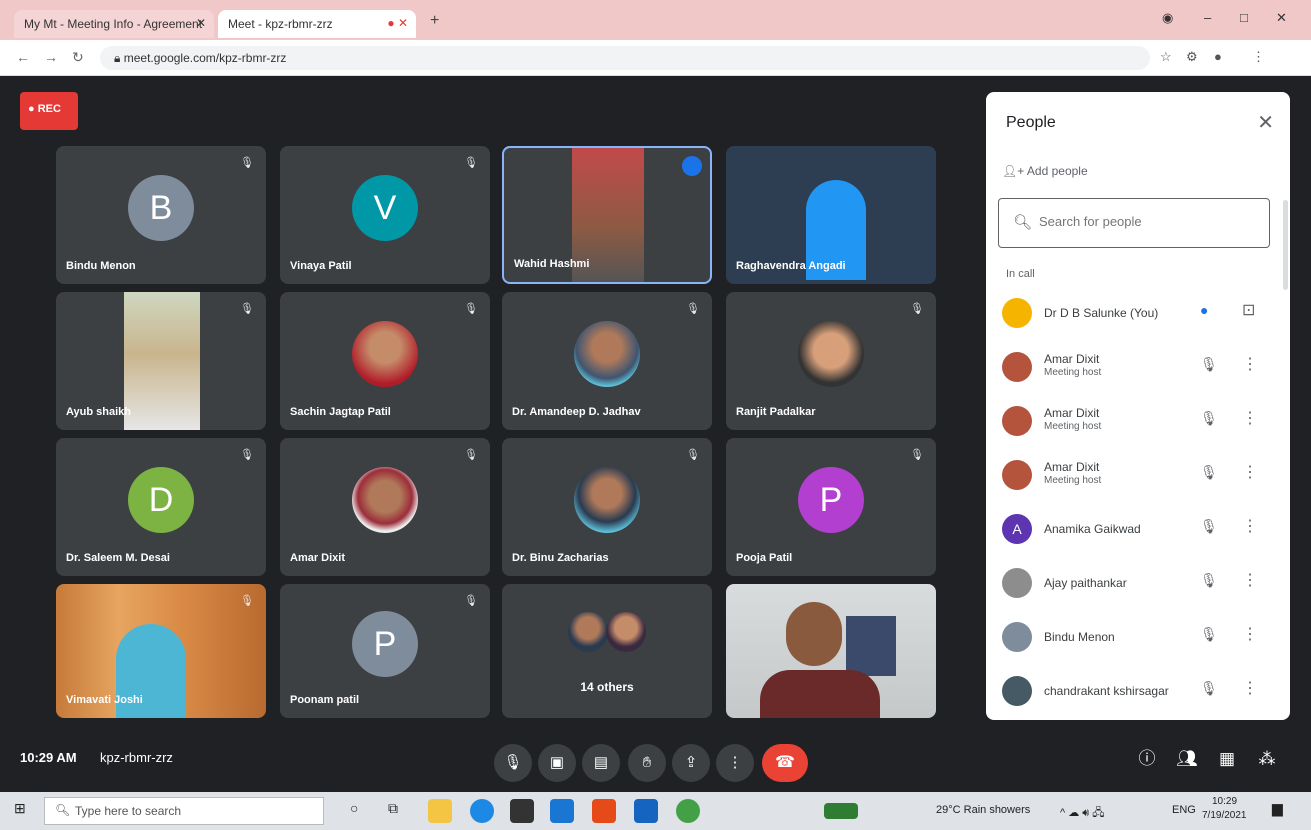  Describe the element at coordinates (1079, 637) in the screenshot. I see `person-name: Bindu Menon` at that location.